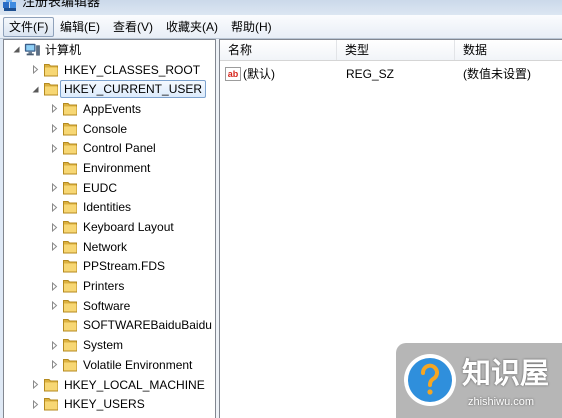 The height and width of the screenshot is (418, 562). What do you see at coordinates (137, 365) in the screenshot?
I see `tree-item-label: Volatile Environment` at bounding box center [137, 365].